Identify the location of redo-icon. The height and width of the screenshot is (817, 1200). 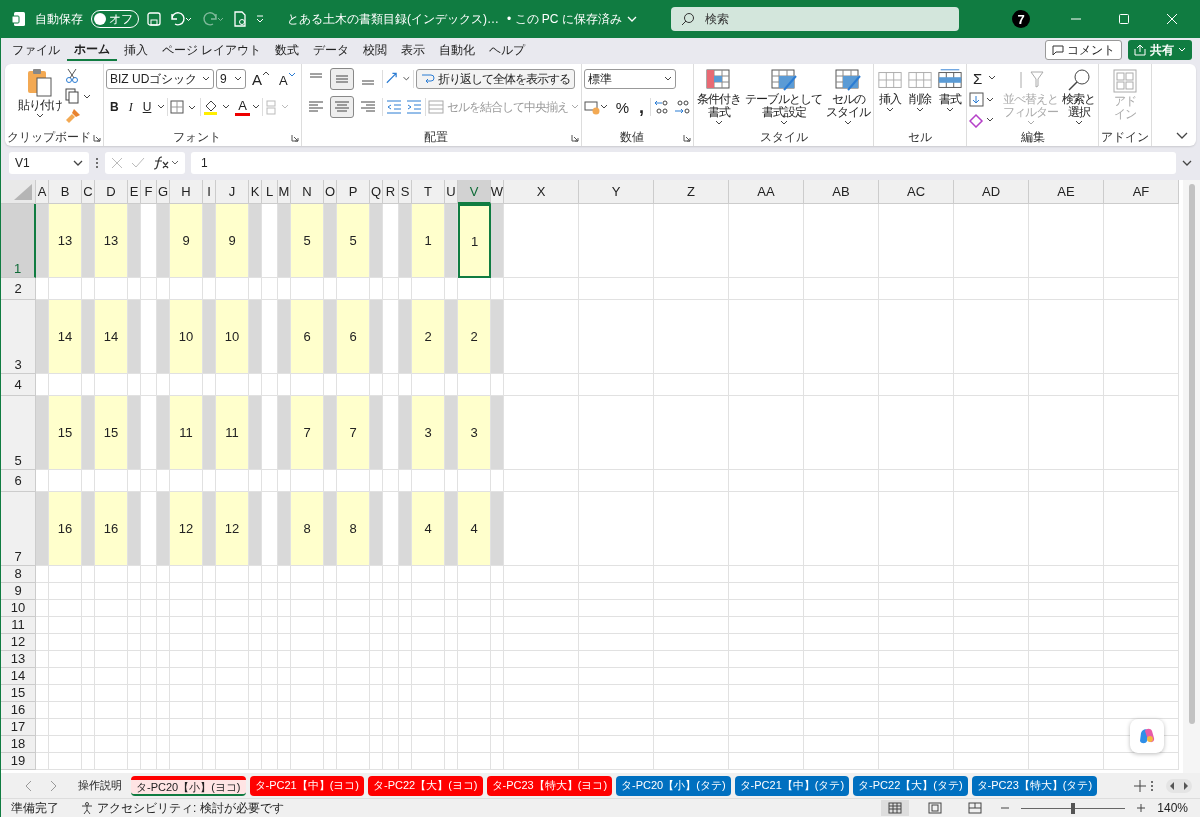
(213, 19).